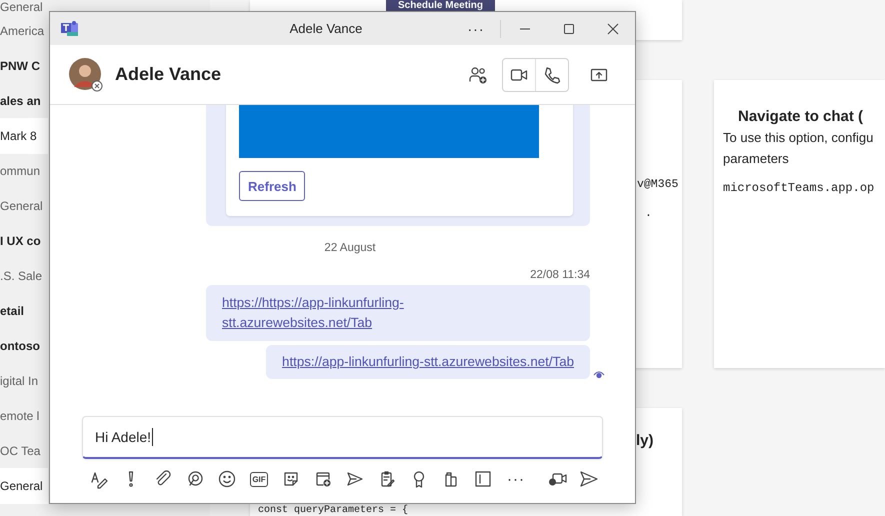 This screenshot has width=885, height=516. I want to click on channel-item: .S. Sale, so click(24, 276).